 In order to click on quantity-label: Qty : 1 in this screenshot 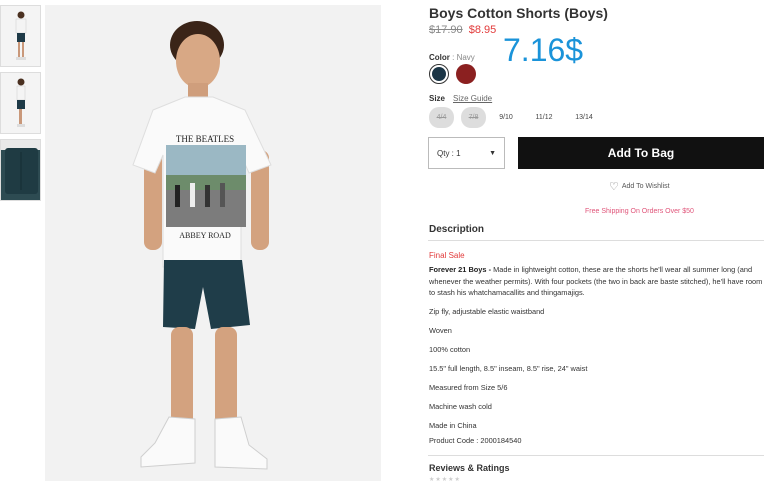, I will do `click(449, 153)`.